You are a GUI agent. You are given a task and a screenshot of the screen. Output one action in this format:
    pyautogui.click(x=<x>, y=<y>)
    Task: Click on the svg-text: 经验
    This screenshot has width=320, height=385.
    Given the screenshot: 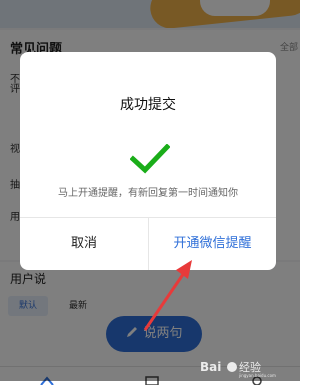 What is the action you would take?
    pyautogui.click(x=250, y=367)
    